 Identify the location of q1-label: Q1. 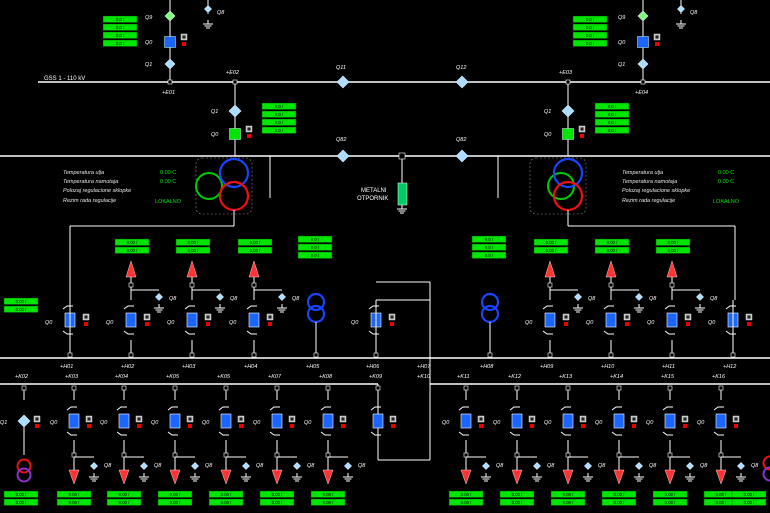
(547, 112).